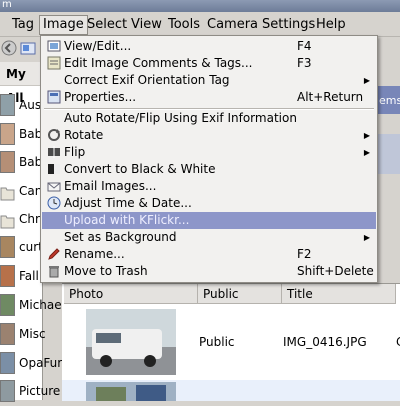 The width and height of the screenshot is (400, 406). I want to click on sidebar-item-bab: Bab, so click(21, 135).